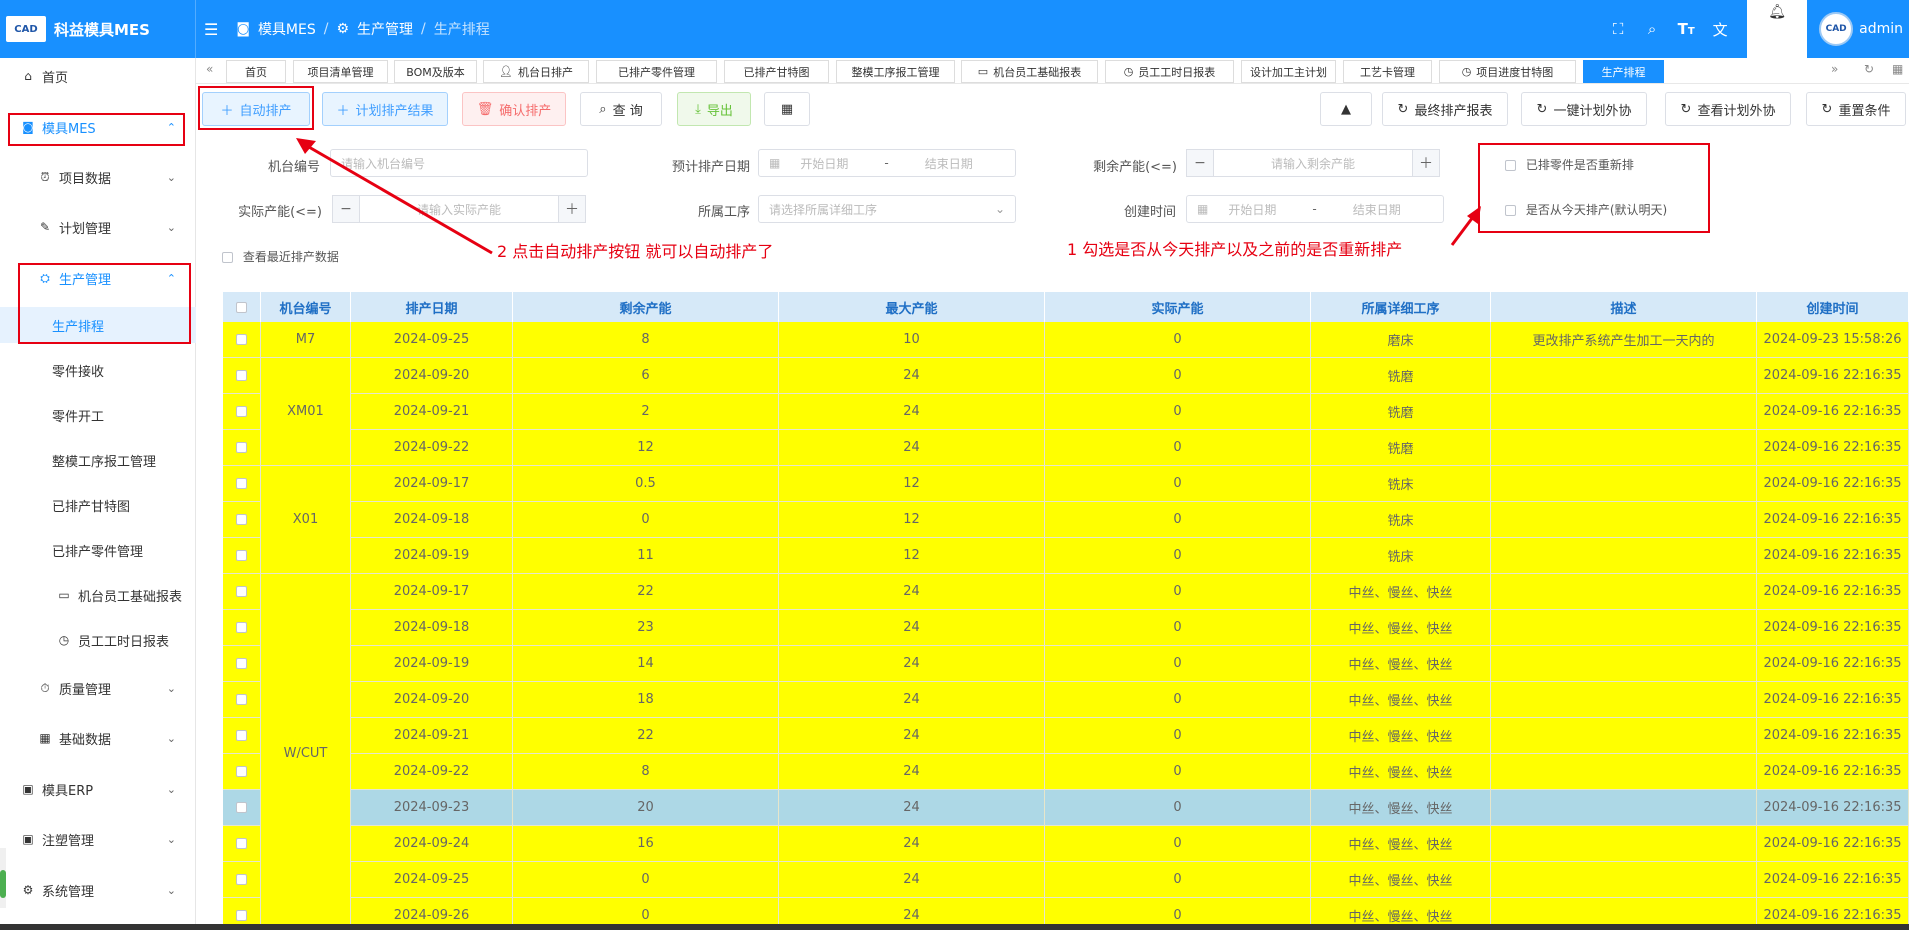  Describe the element at coordinates (646, 376) in the screenshot. I see `table-cell: 6` at that location.